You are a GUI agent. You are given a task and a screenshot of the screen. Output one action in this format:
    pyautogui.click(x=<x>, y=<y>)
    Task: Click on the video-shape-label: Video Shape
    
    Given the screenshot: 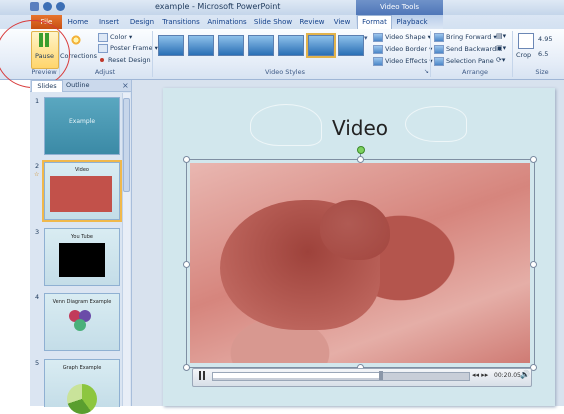 What is the action you would take?
    pyautogui.click(x=405, y=37)
    